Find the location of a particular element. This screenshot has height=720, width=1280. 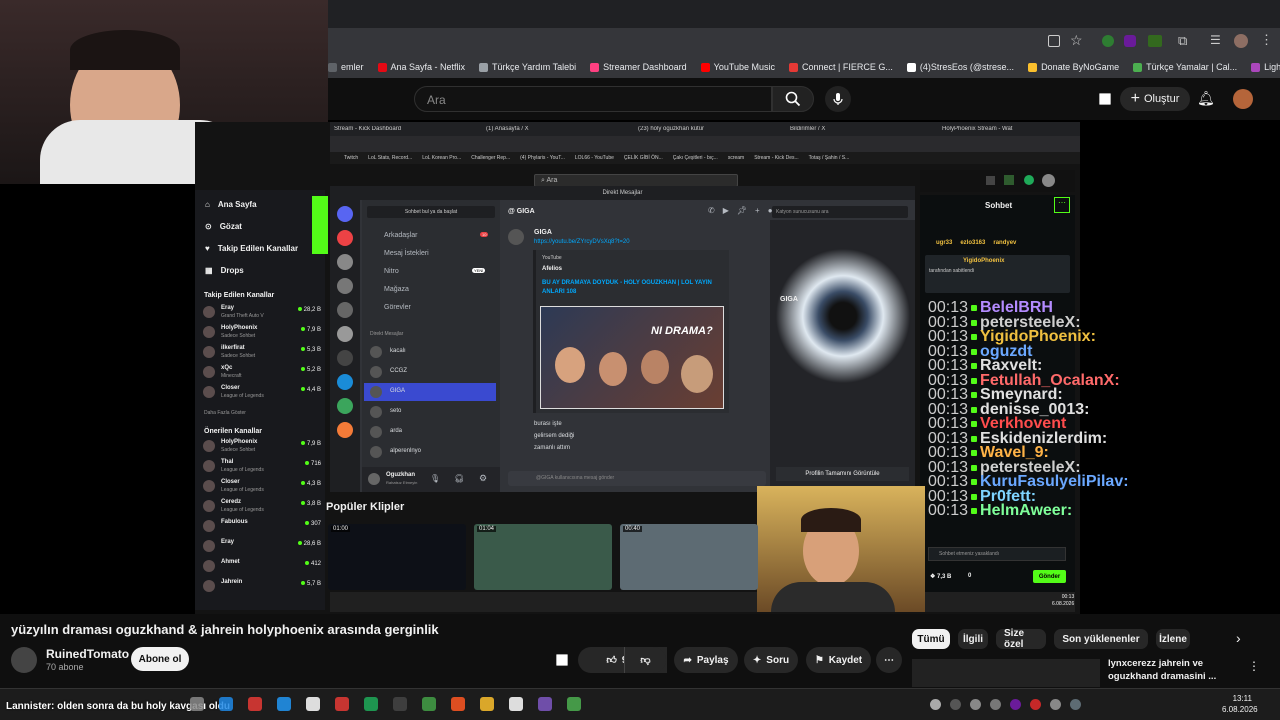

chips-next-chevron-icon: › is located at coordinates (1238, 638).